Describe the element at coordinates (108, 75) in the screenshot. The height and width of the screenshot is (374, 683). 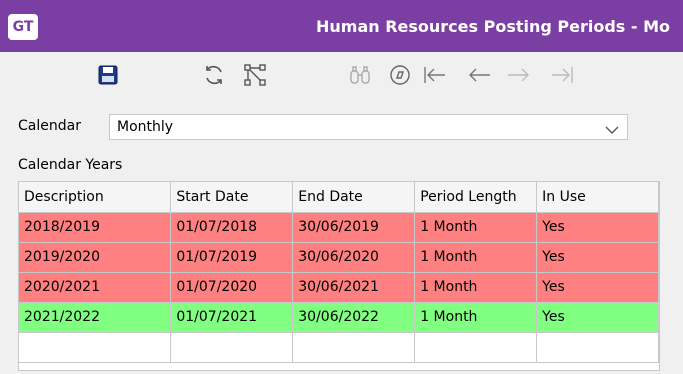
I see `save-icon` at that location.